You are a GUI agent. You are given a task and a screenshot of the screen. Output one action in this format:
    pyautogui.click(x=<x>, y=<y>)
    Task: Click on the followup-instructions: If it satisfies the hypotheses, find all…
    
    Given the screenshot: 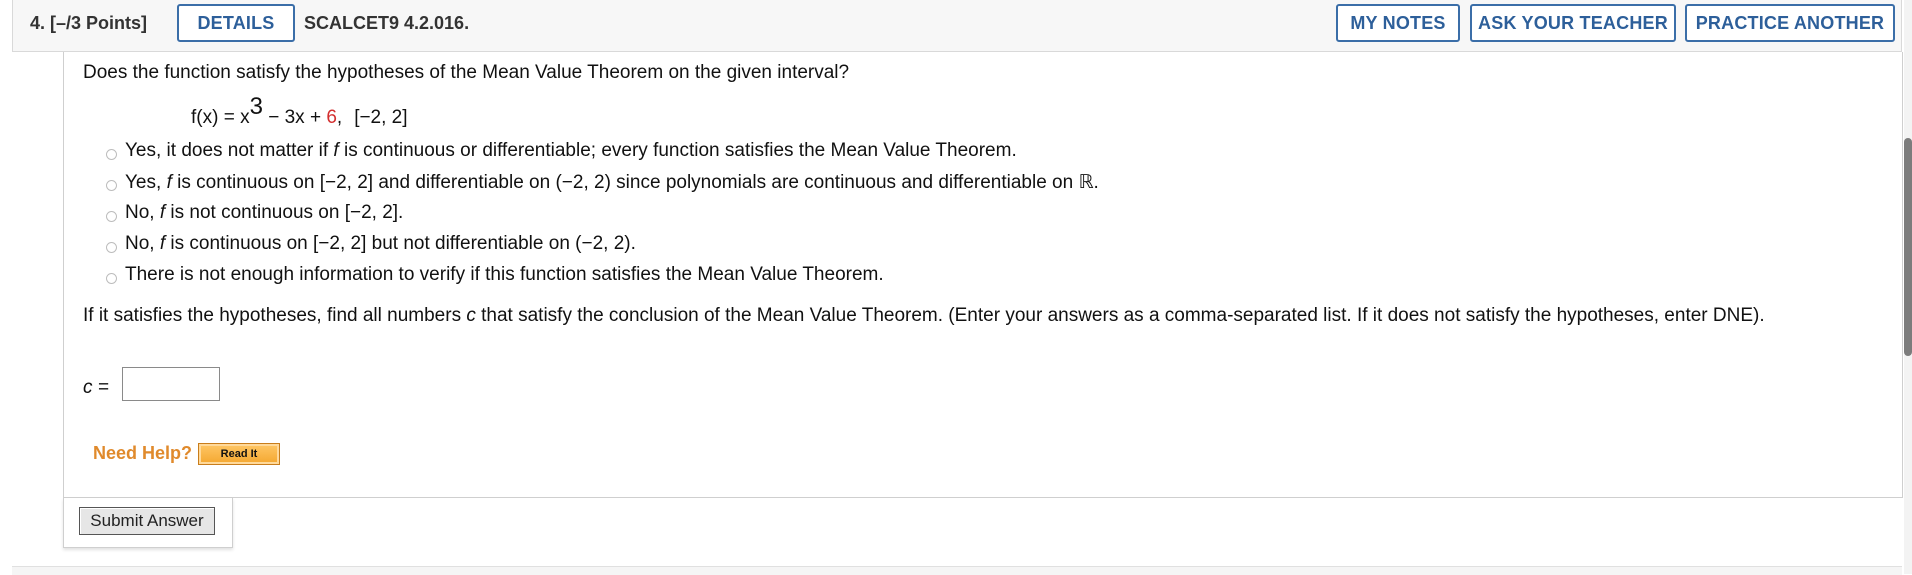 What is the action you would take?
    pyautogui.click(x=924, y=315)
    